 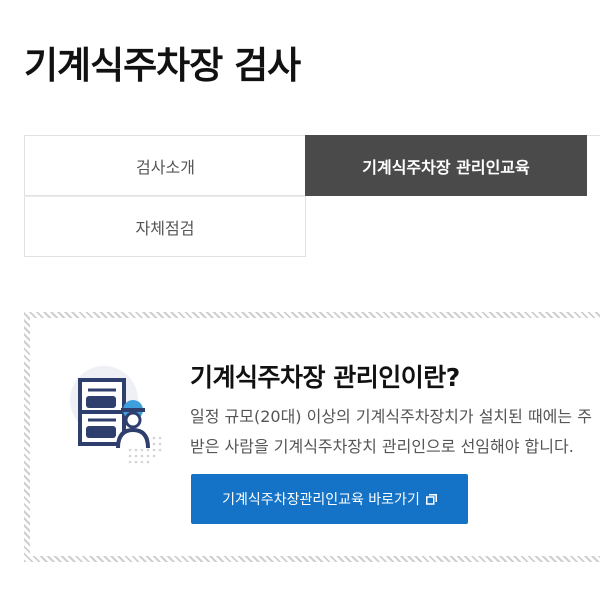 I want to click on manager-education-link-button: 기계식주차장관리인교육 바로가기, so click(x=329, y=499).